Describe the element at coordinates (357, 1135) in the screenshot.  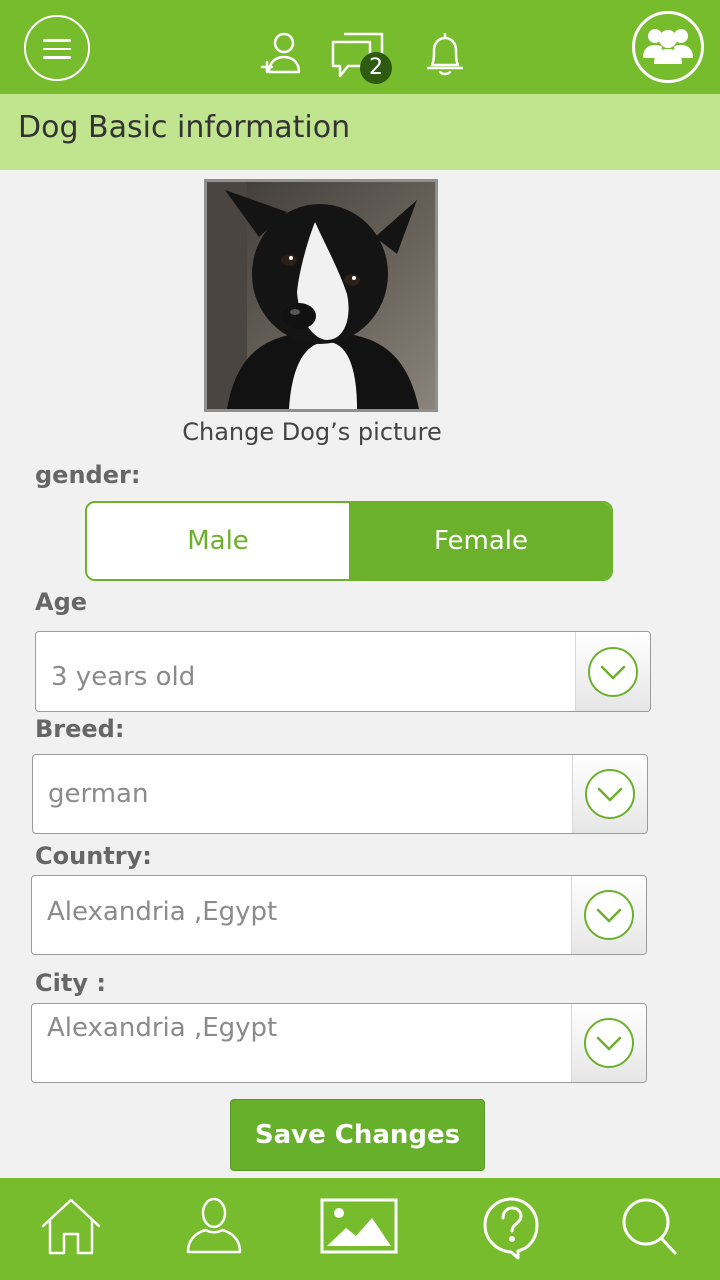
I see `save-changes-button: Save Changes` at that location.